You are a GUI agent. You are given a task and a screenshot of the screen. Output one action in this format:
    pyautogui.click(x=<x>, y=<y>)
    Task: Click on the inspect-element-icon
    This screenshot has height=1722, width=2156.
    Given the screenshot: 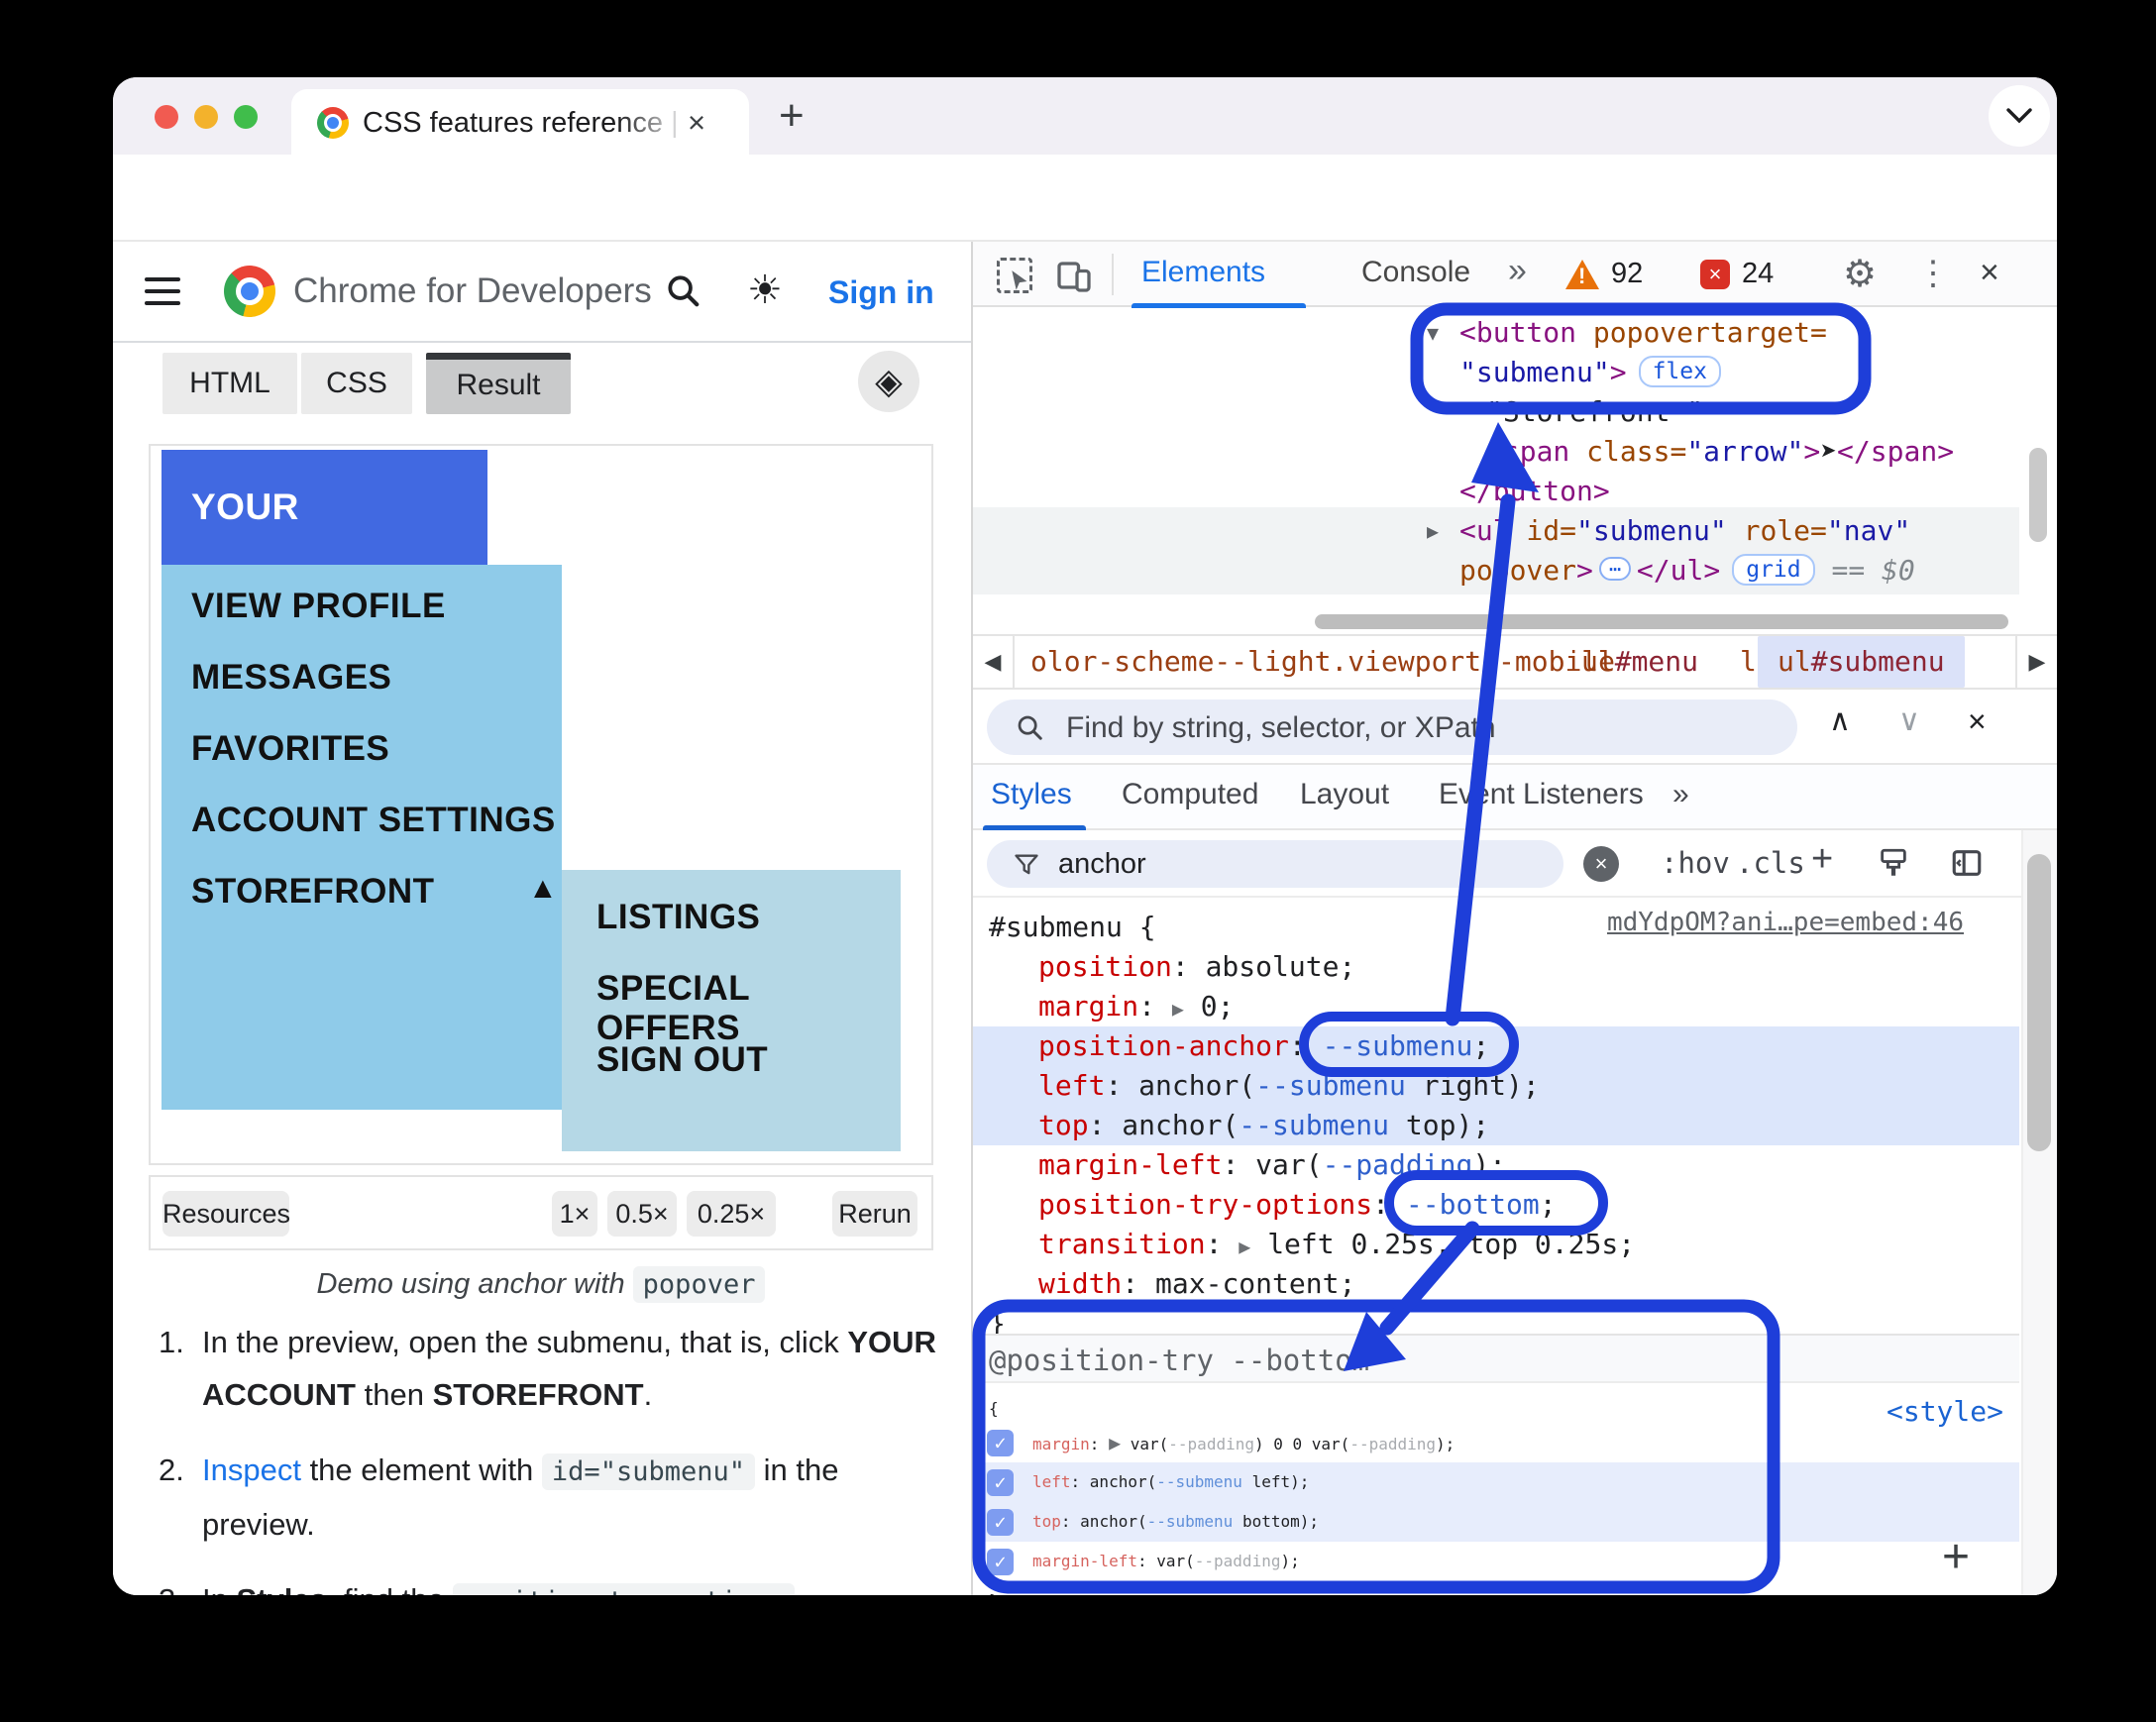 What is the action you would take?
    pyautogui.click(x=1015, y=275)
    